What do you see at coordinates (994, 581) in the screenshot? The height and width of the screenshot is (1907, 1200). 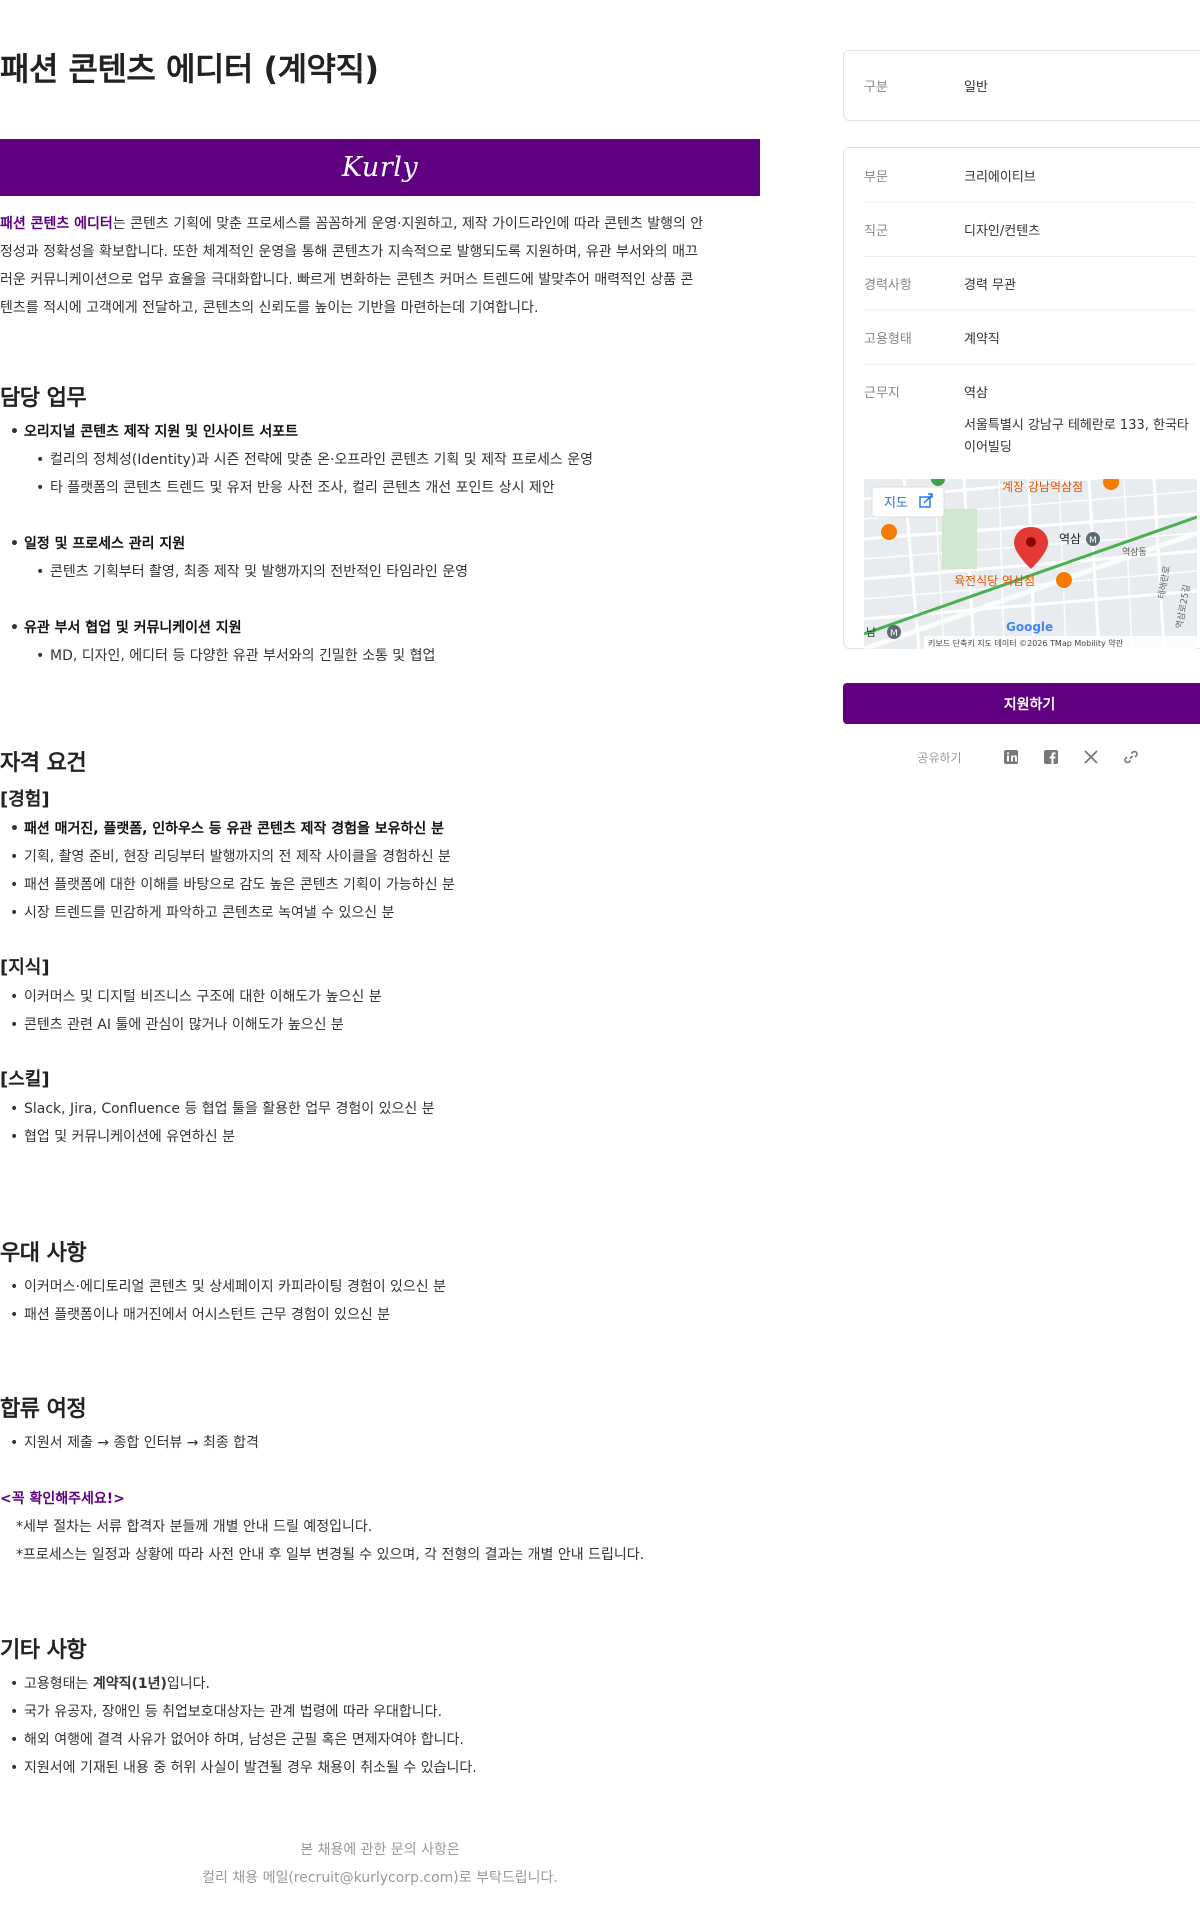 I see `map-label-restaurant-2: 육전식당 역삼점` at bounding box center [994, 581].